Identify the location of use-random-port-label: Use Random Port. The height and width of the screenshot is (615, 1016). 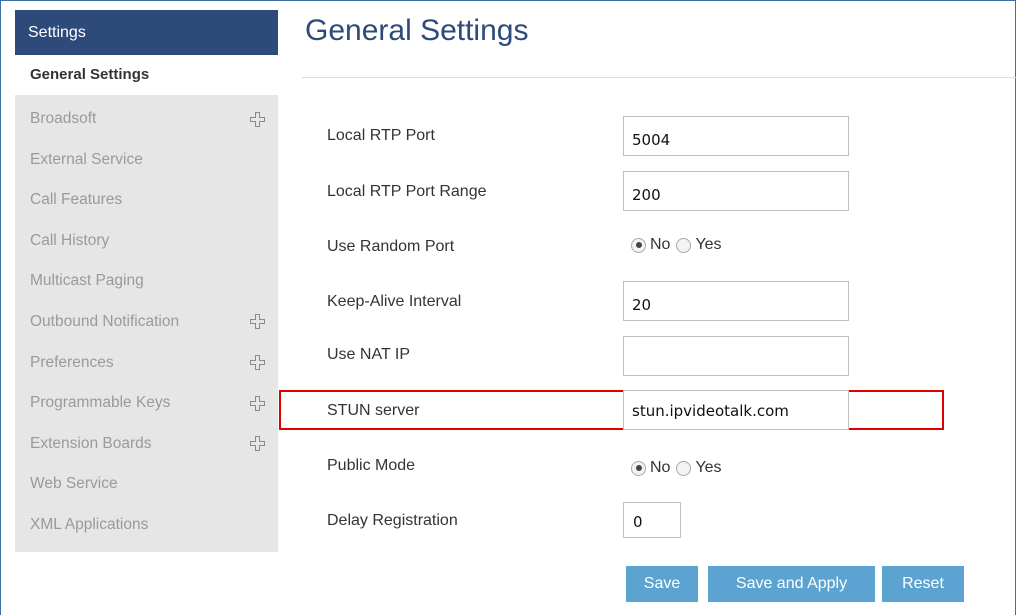
(391, 246).